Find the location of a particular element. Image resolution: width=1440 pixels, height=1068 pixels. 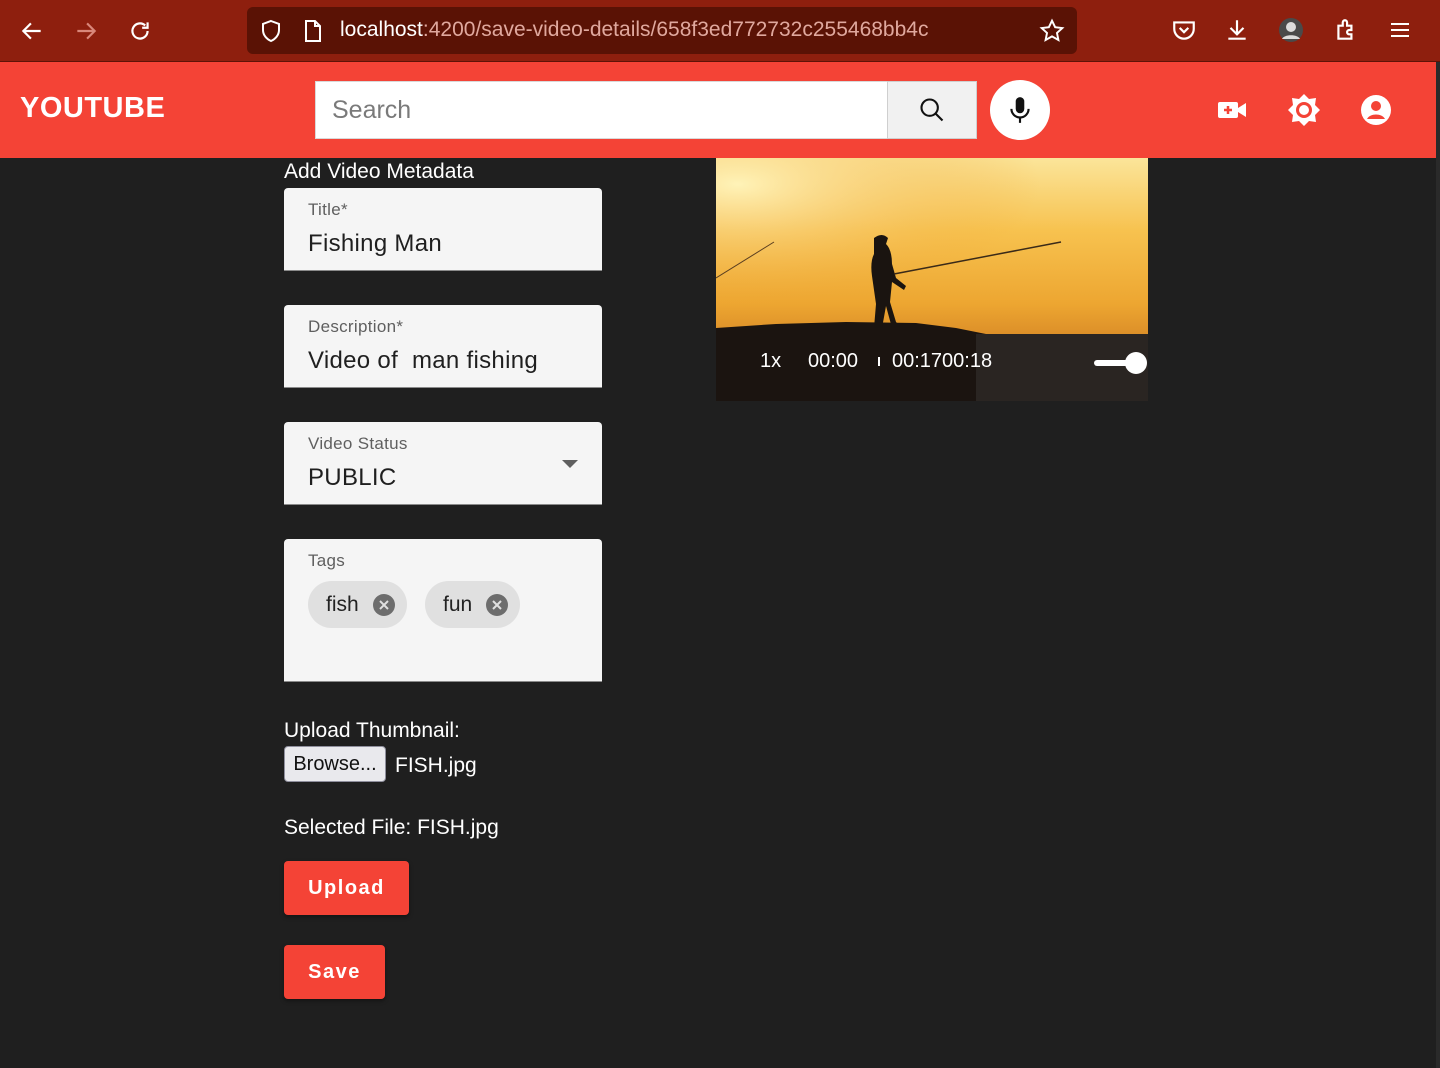

video-call-icon is located at coordinates (1232, 110).